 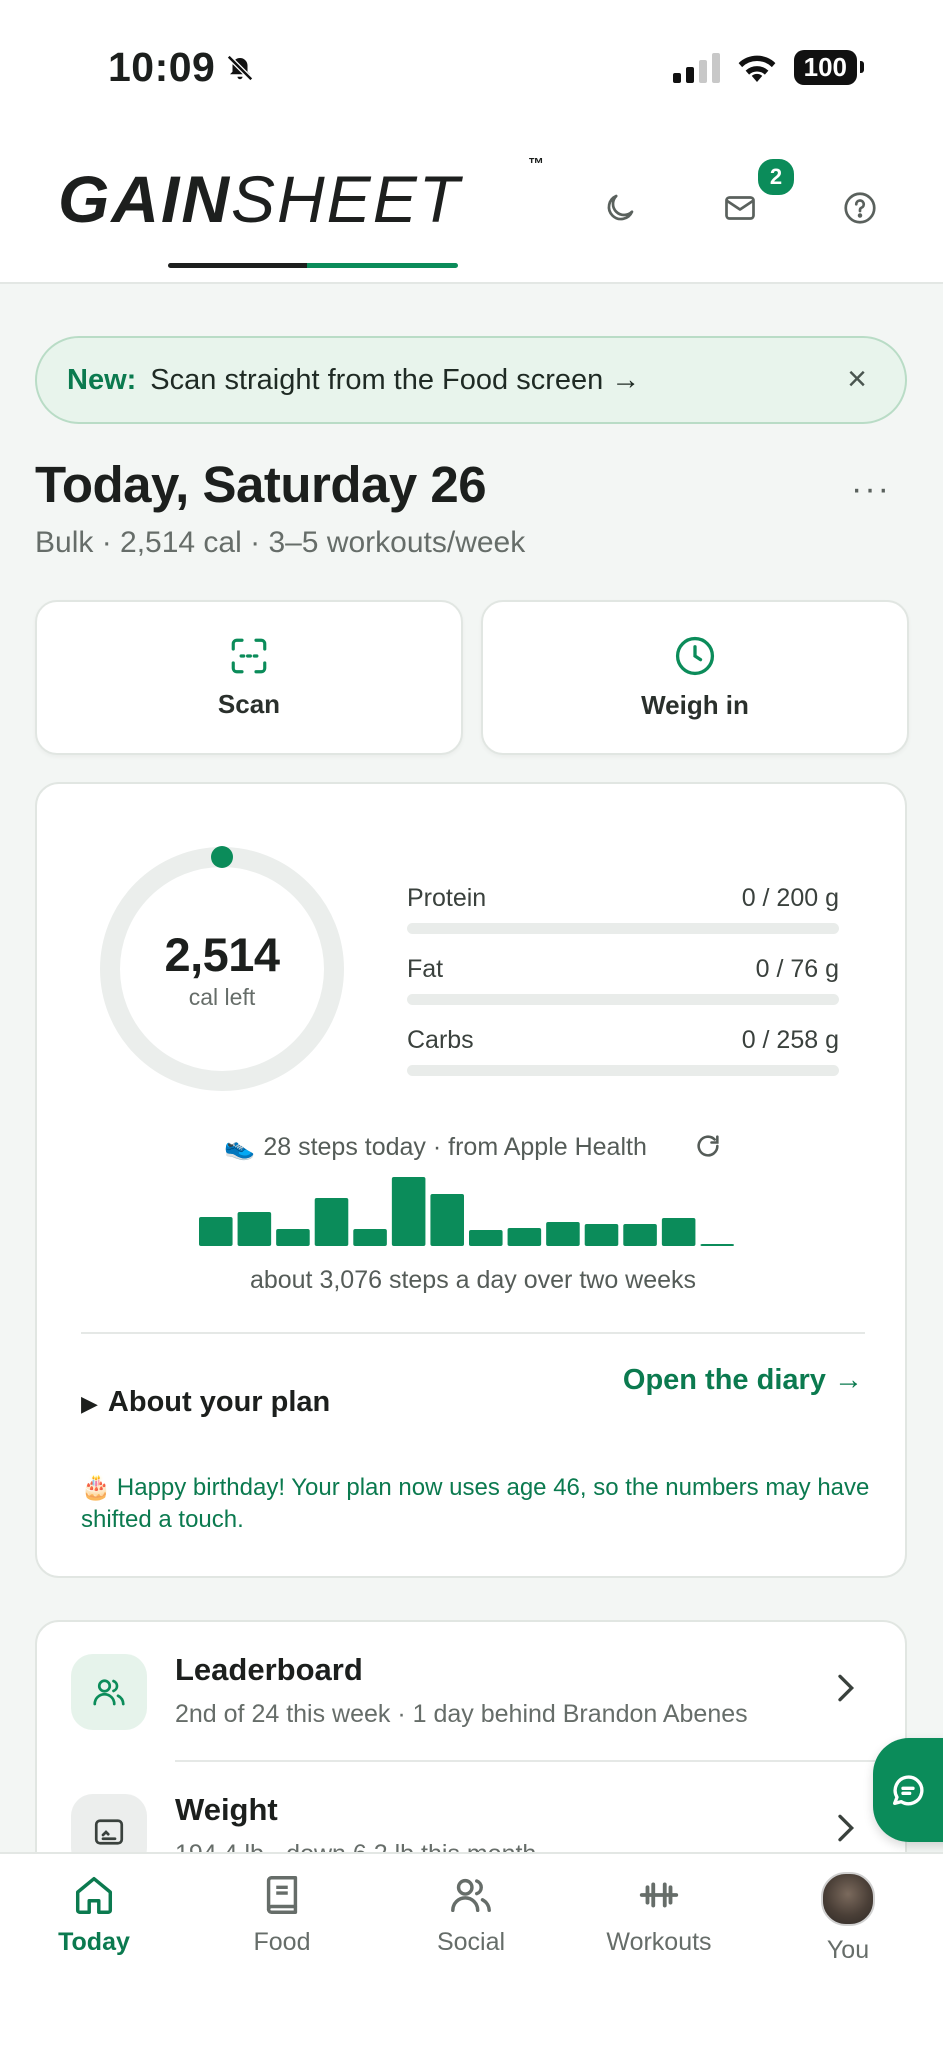 What do you see at coordinates (346, 199) in the screenshot?
I see `logo-light-text: SHEET` at bounding box center [346, 199].